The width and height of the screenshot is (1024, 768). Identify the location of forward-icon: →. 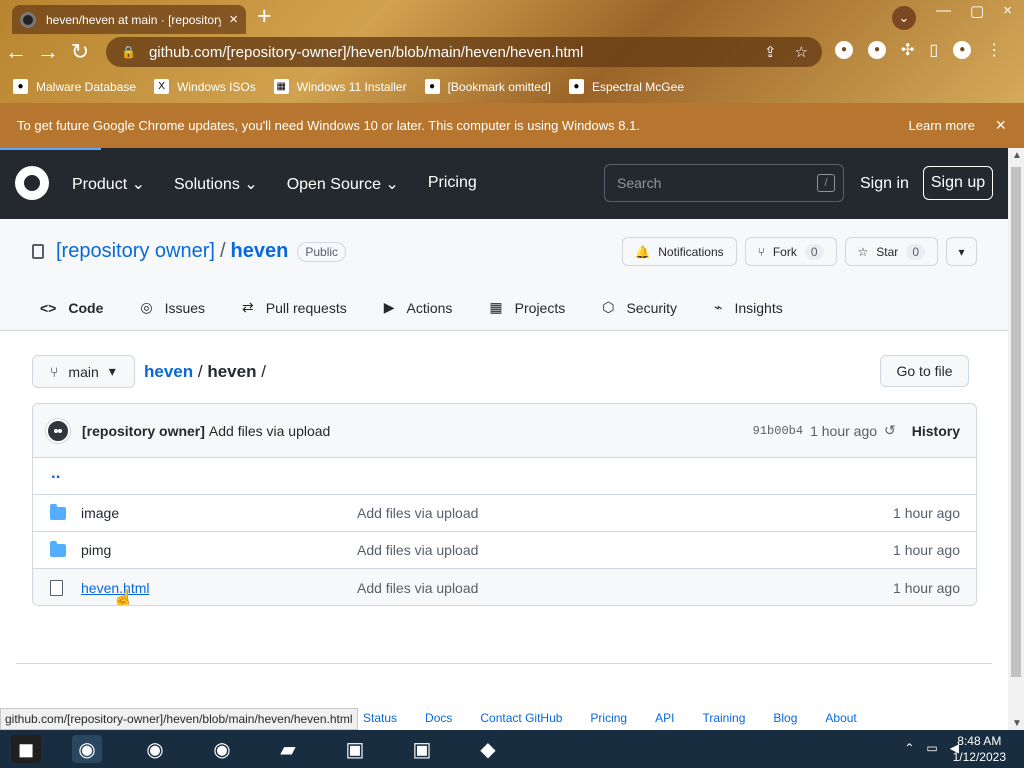
(48, 52).